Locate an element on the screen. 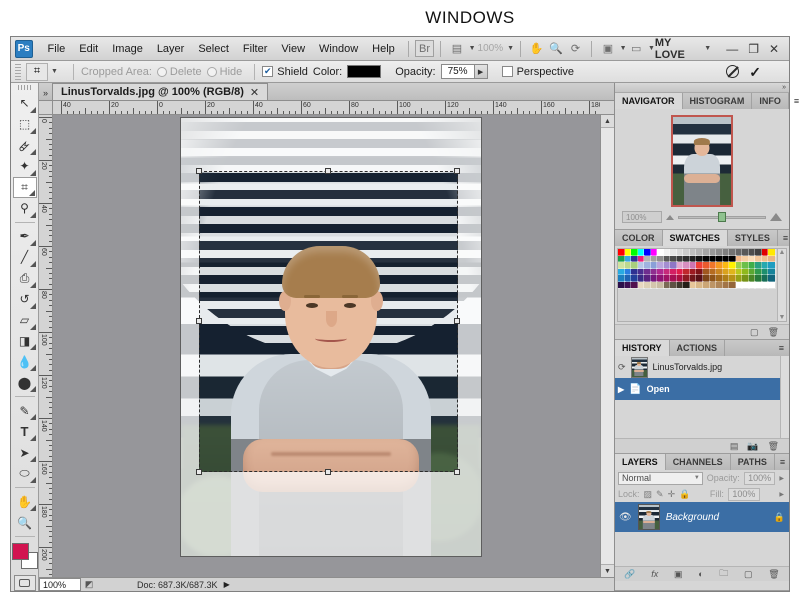 The width and height of the screenshot is (800, 600). navigator-preview is located at coordinates (702, 161).